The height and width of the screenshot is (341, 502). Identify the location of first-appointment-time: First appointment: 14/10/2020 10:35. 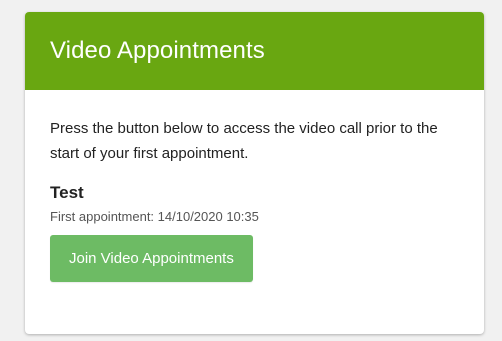
(154, 216).